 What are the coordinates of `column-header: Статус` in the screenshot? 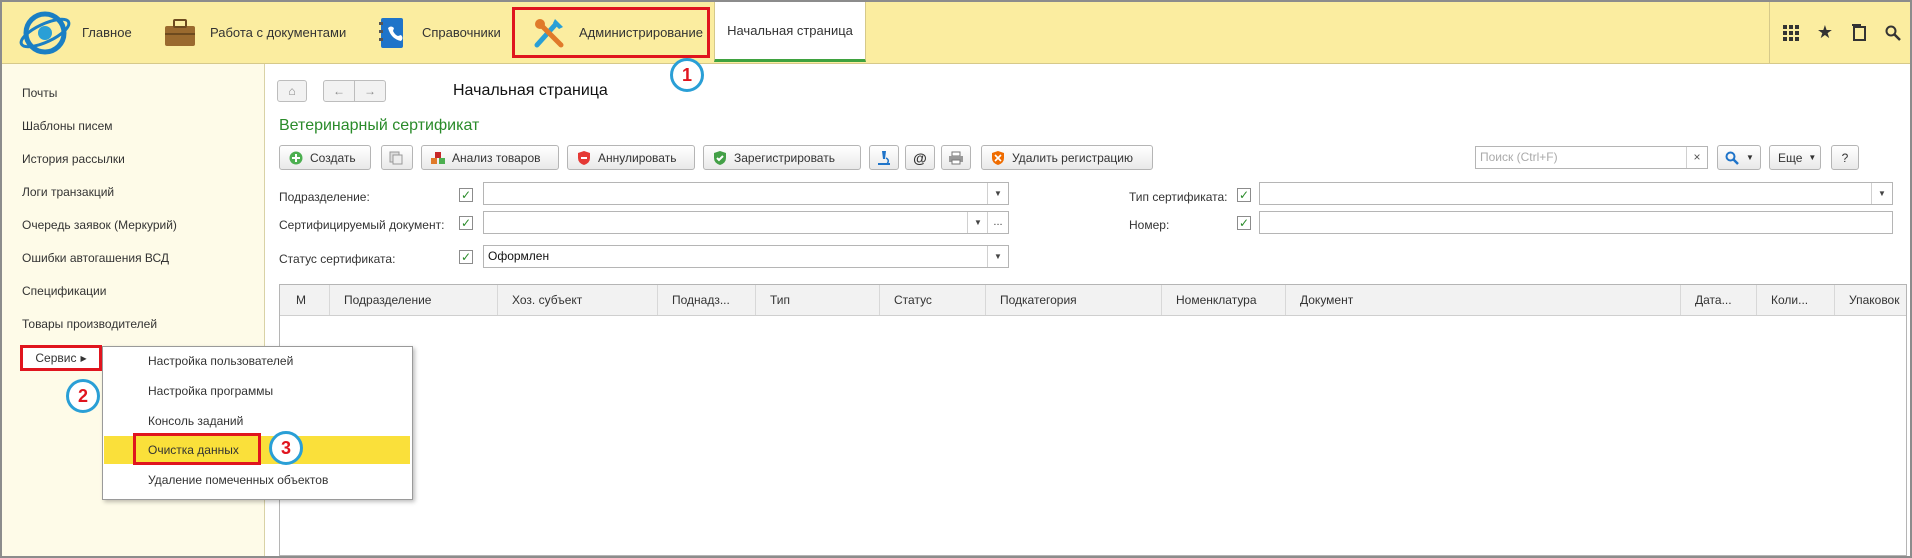 It's located at (933, 300).